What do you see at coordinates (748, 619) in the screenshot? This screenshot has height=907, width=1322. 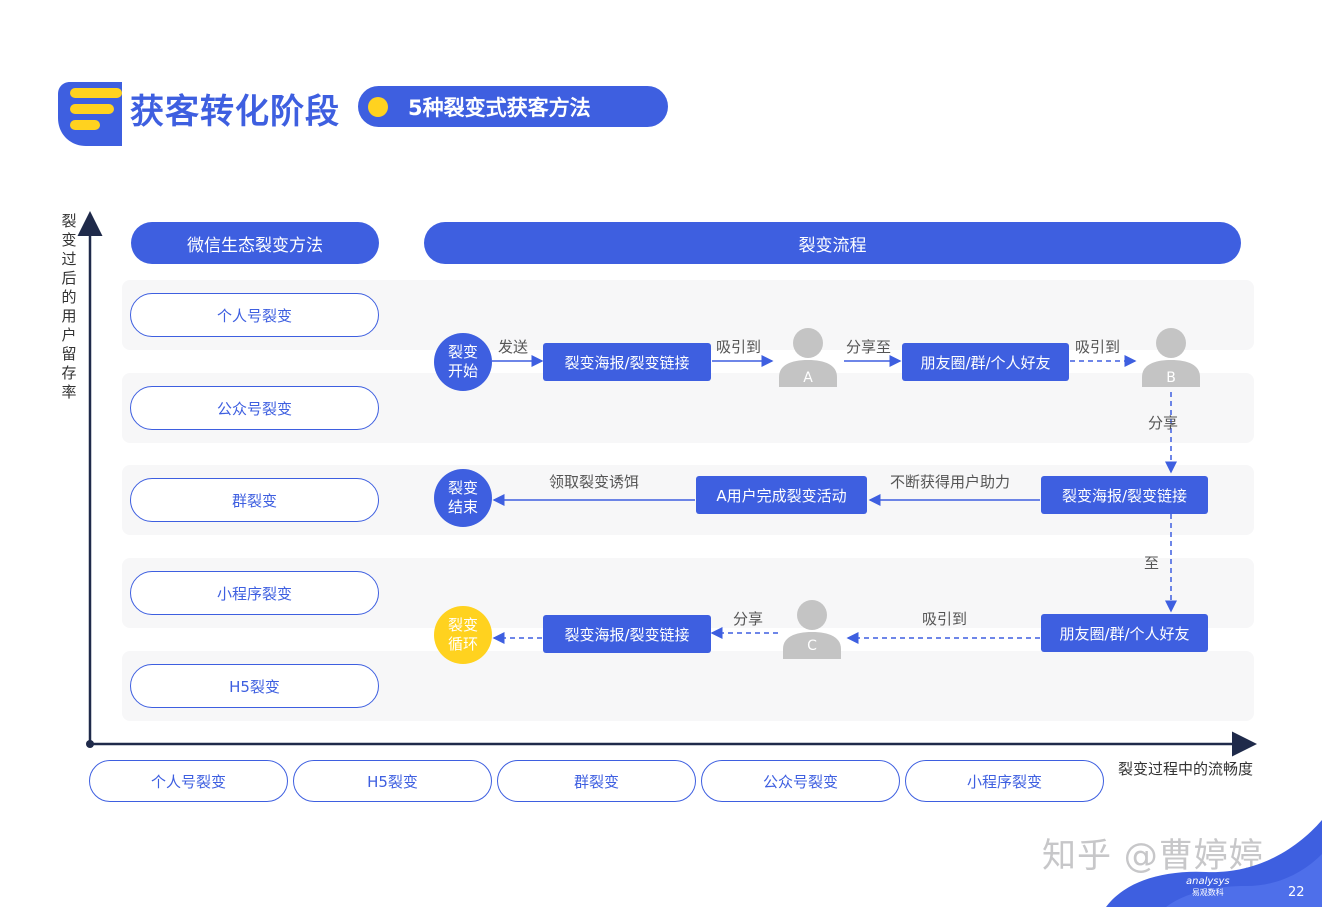 I see `label-share: 分享` at bounding box center [748, 619].